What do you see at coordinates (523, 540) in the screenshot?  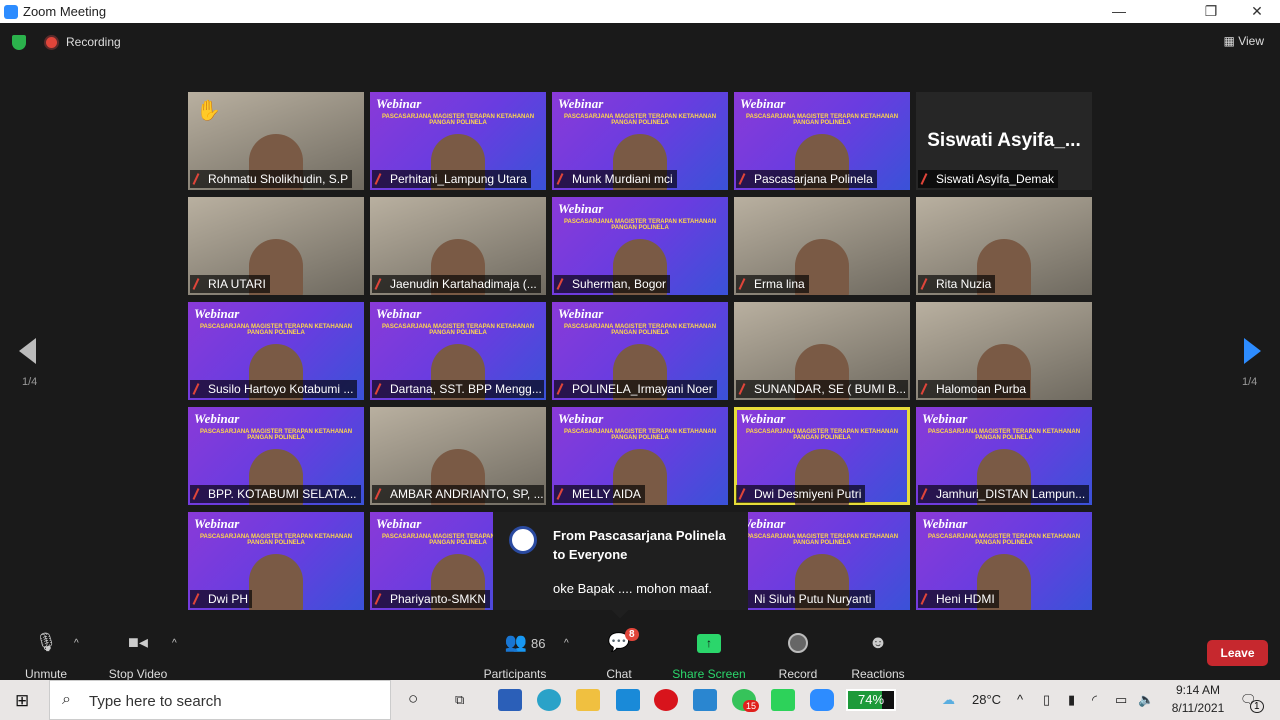 I see `sender-avatar` at bounding box center [523, 540].